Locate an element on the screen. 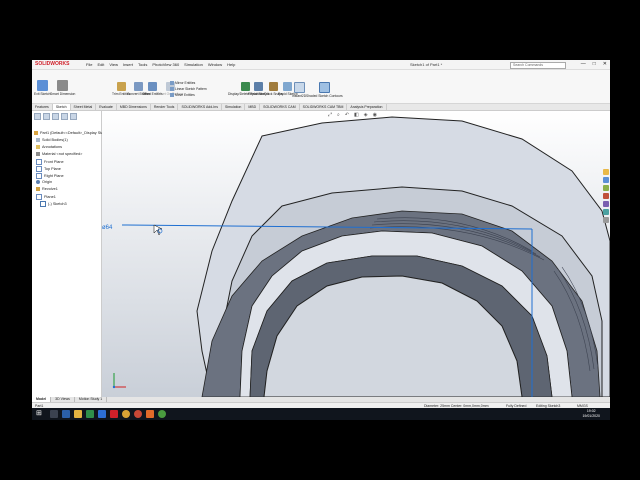 Image resolution: width=640 pixels, height=480 pixels. tab-mbd: MBD is located at coordinates (253, 107).